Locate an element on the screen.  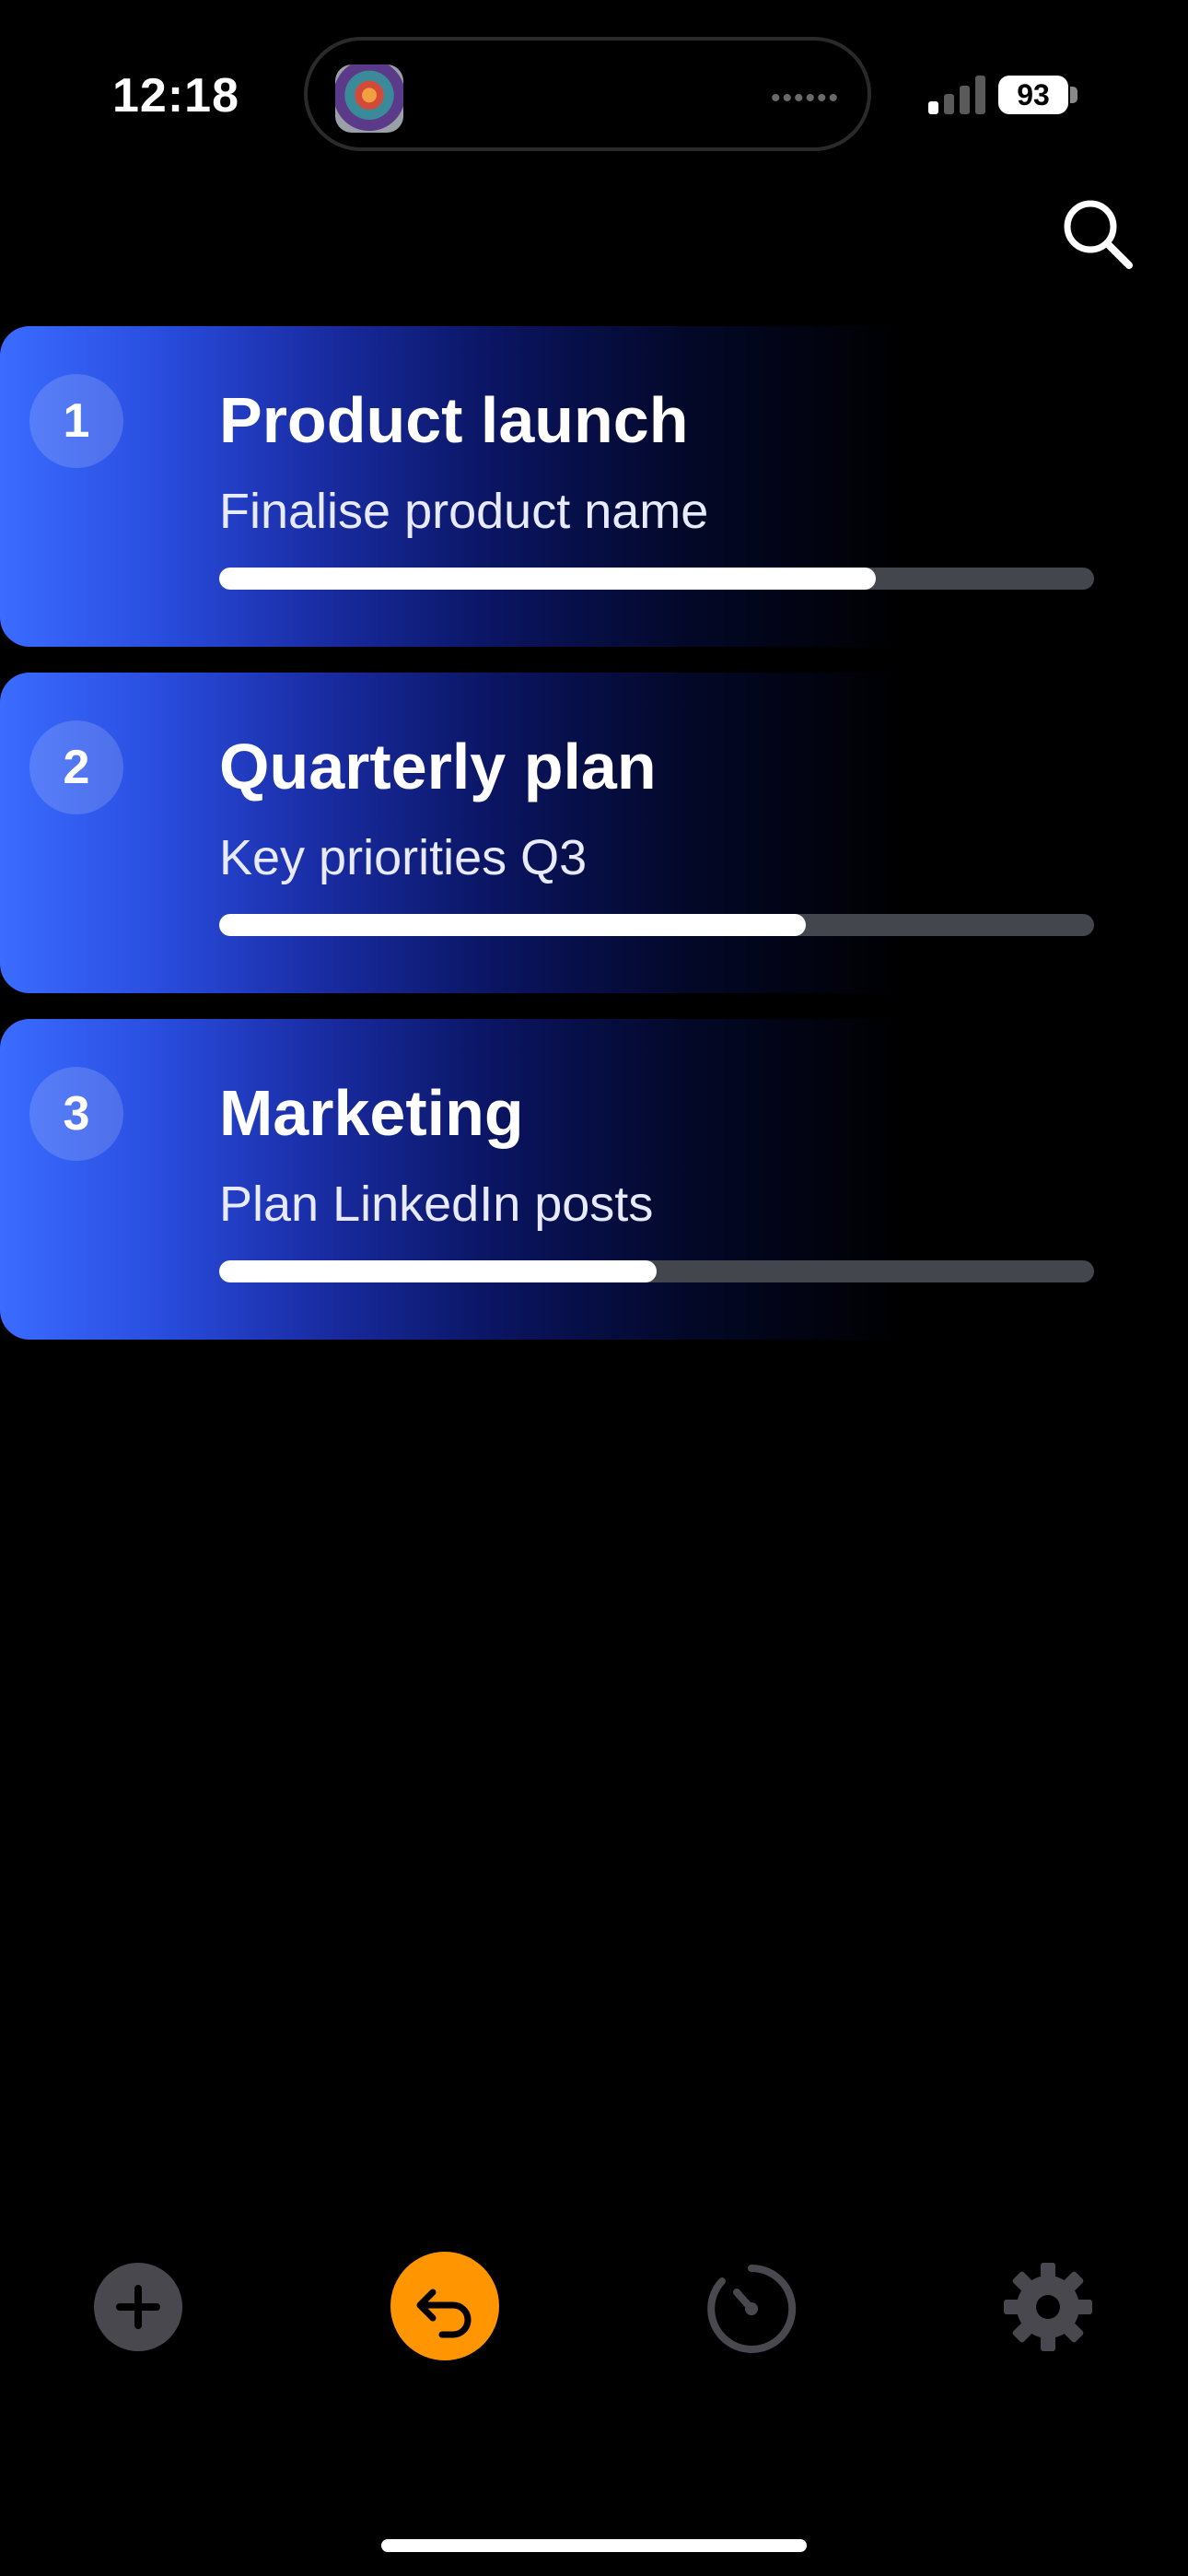
project-card: 1 Product launch Finalise product name is located at coordinates (594, 486).